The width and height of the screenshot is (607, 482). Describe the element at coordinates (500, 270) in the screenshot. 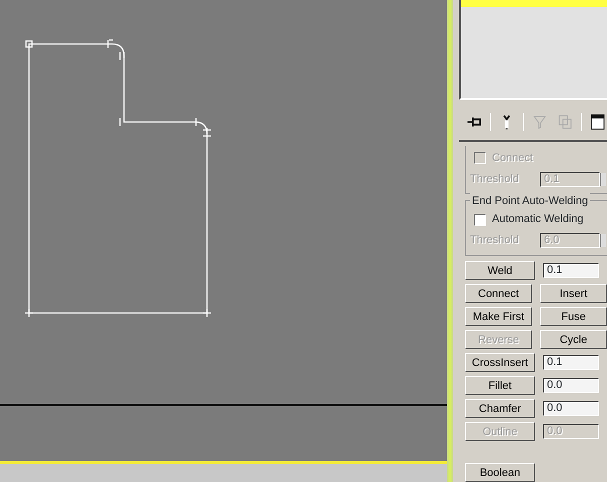

I see `command-button: Weld` at that location.